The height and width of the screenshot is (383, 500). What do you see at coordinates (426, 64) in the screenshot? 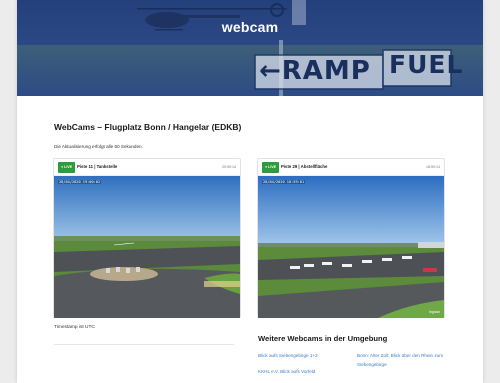
I see `sign-fuel-text: FUEL` at bounding box center [426, 64].